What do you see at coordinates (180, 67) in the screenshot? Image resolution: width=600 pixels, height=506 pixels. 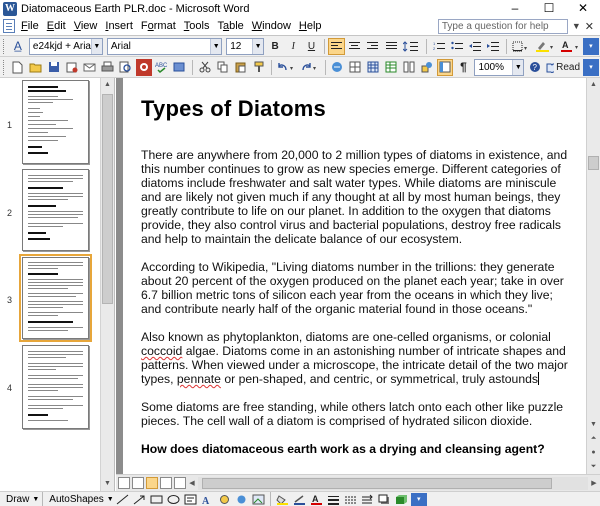 I see `research-book-button` at bounding box center [180, 67].